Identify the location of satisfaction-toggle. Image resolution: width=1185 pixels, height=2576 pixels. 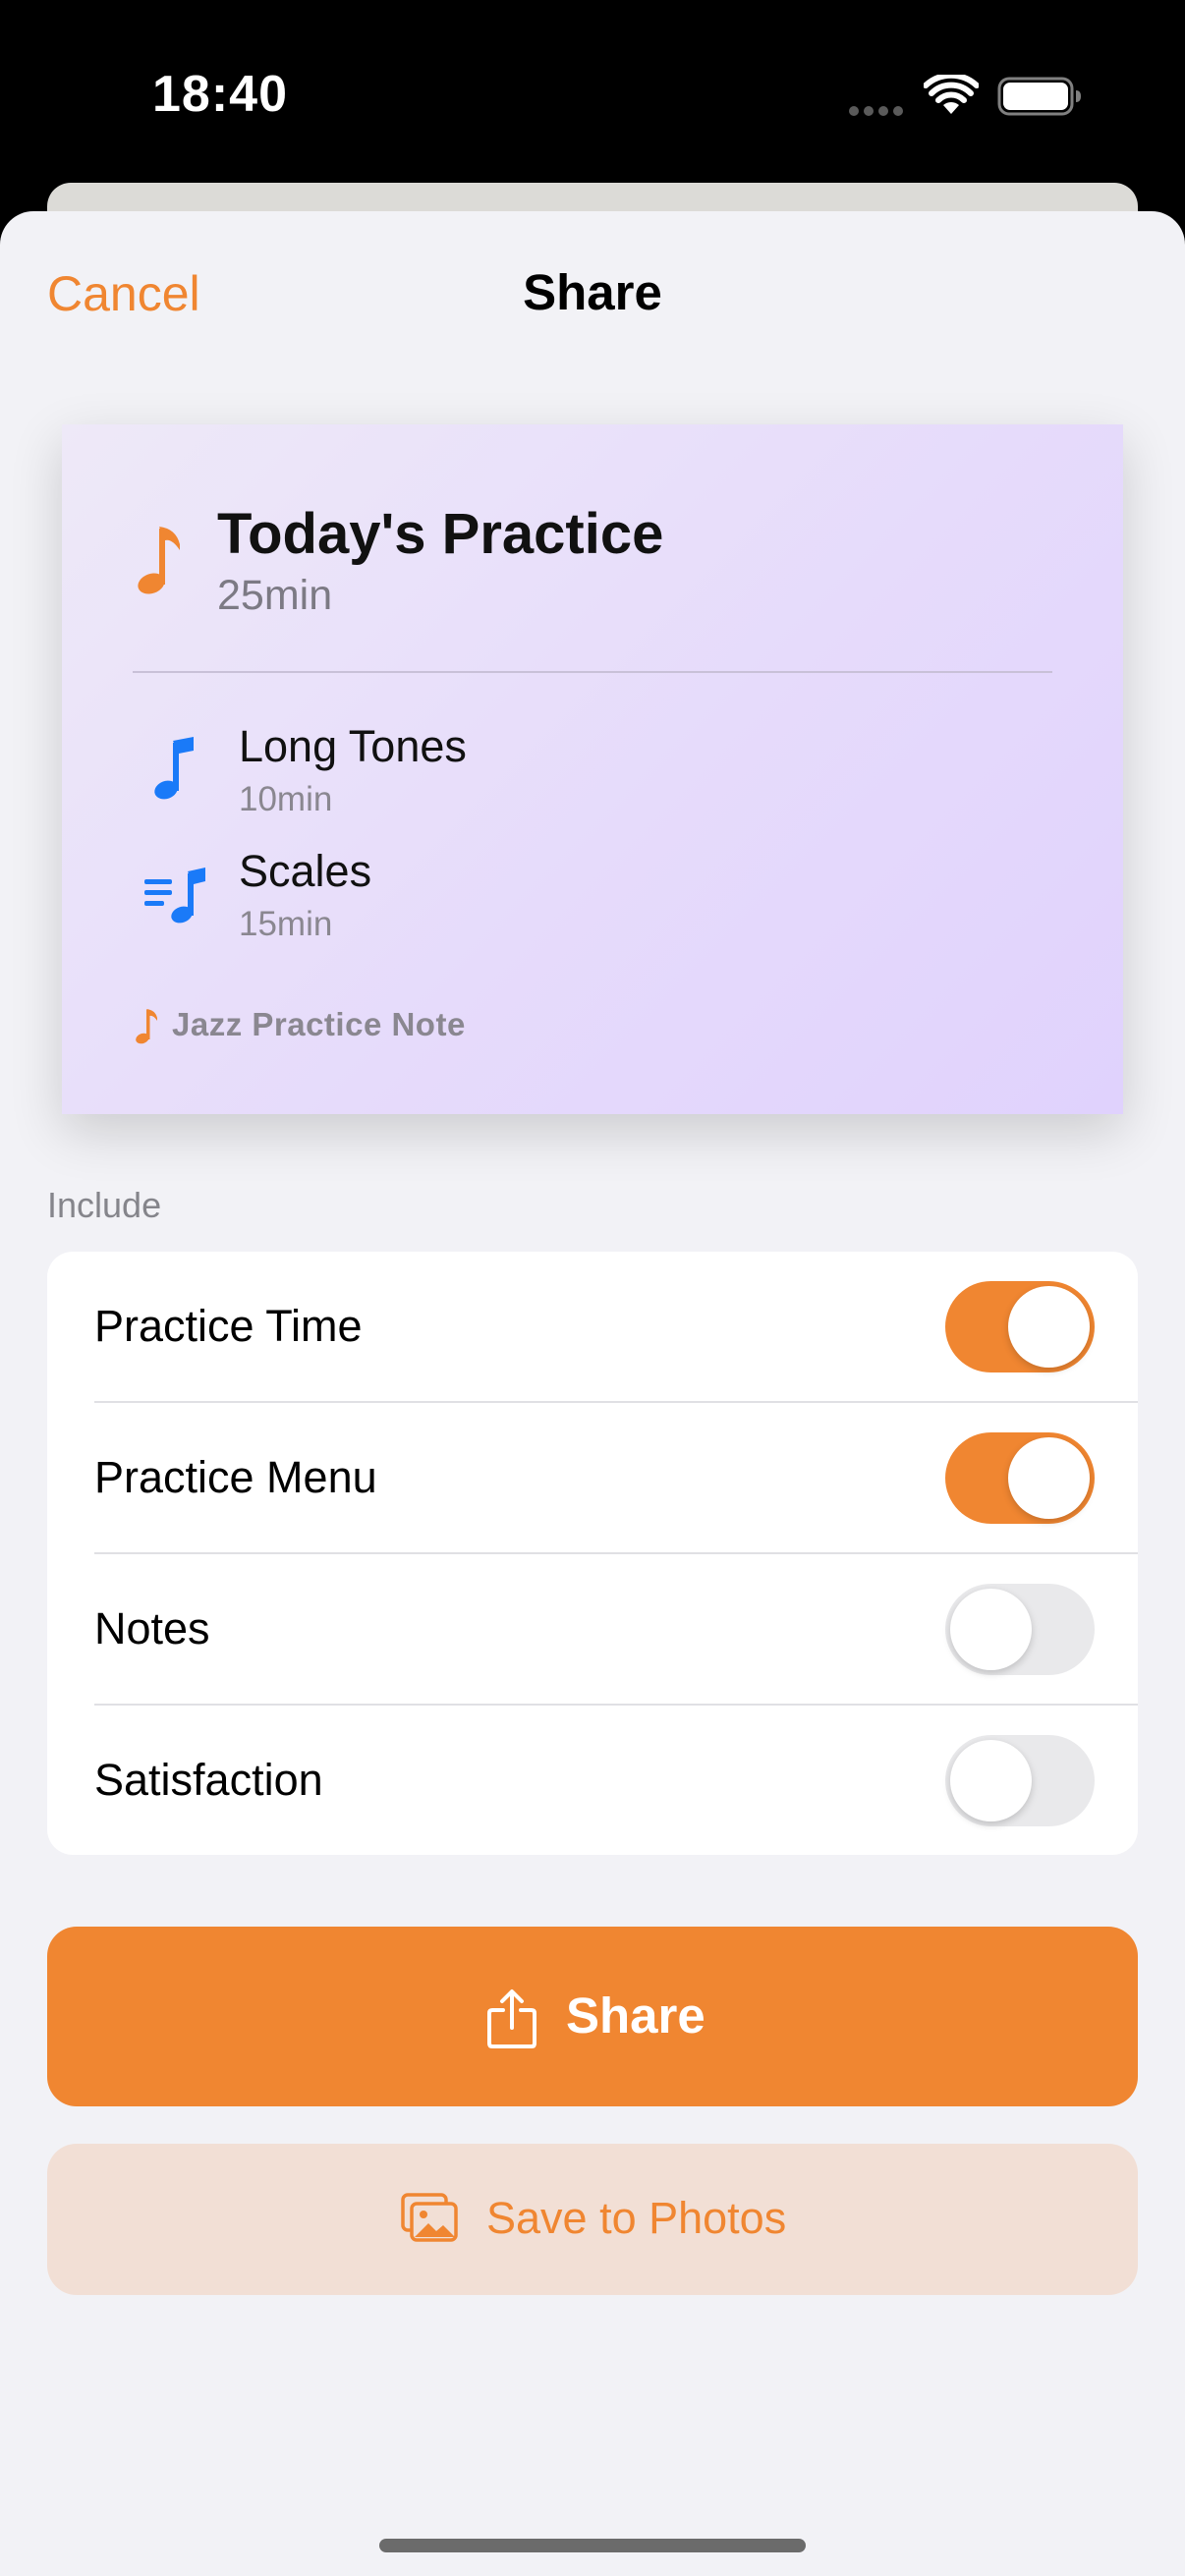
(1020, 1780).